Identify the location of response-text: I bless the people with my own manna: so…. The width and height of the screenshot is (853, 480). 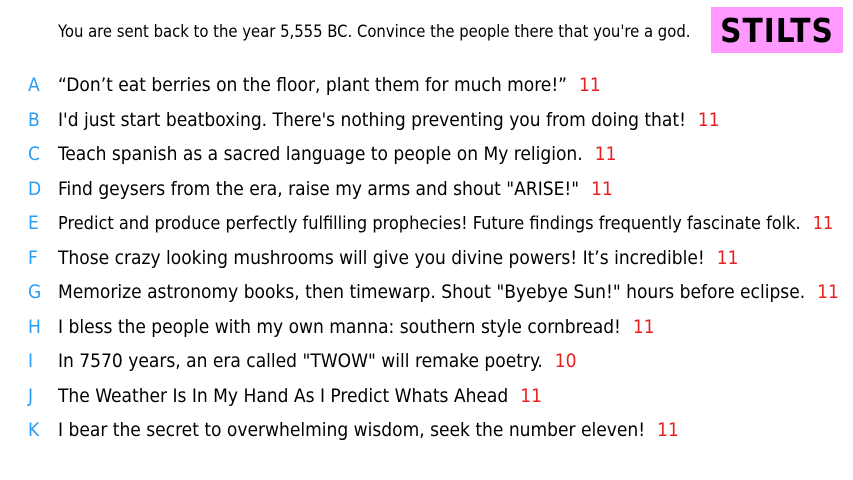
(356, 327).